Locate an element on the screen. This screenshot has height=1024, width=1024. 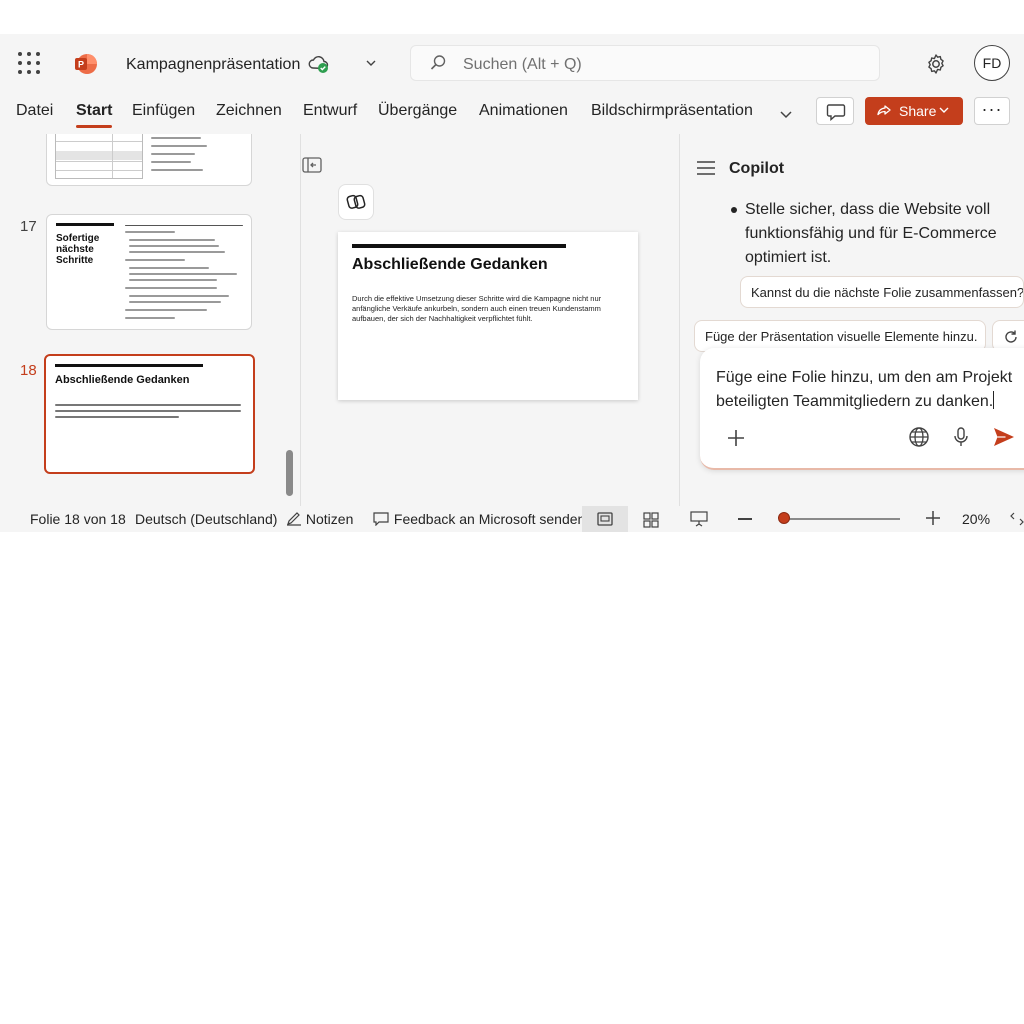
slide-number-18: 18 is located at coordinates (28, 370).